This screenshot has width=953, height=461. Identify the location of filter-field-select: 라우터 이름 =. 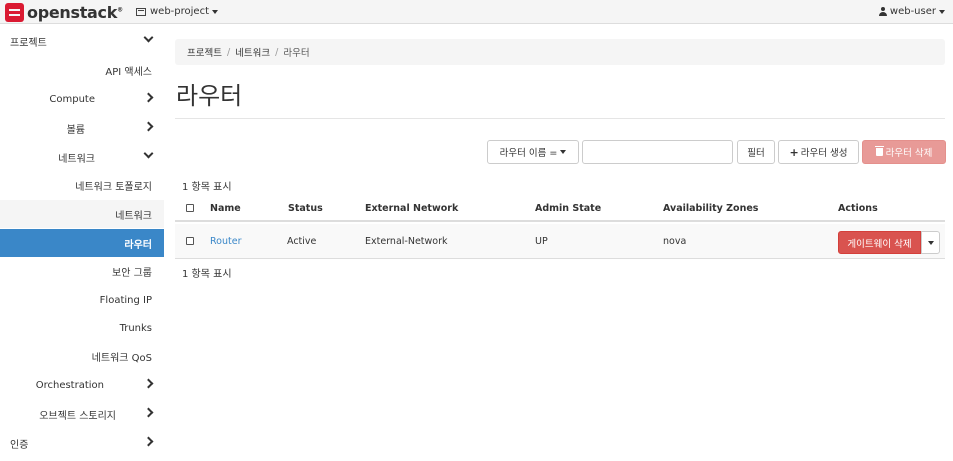
(533, 152).